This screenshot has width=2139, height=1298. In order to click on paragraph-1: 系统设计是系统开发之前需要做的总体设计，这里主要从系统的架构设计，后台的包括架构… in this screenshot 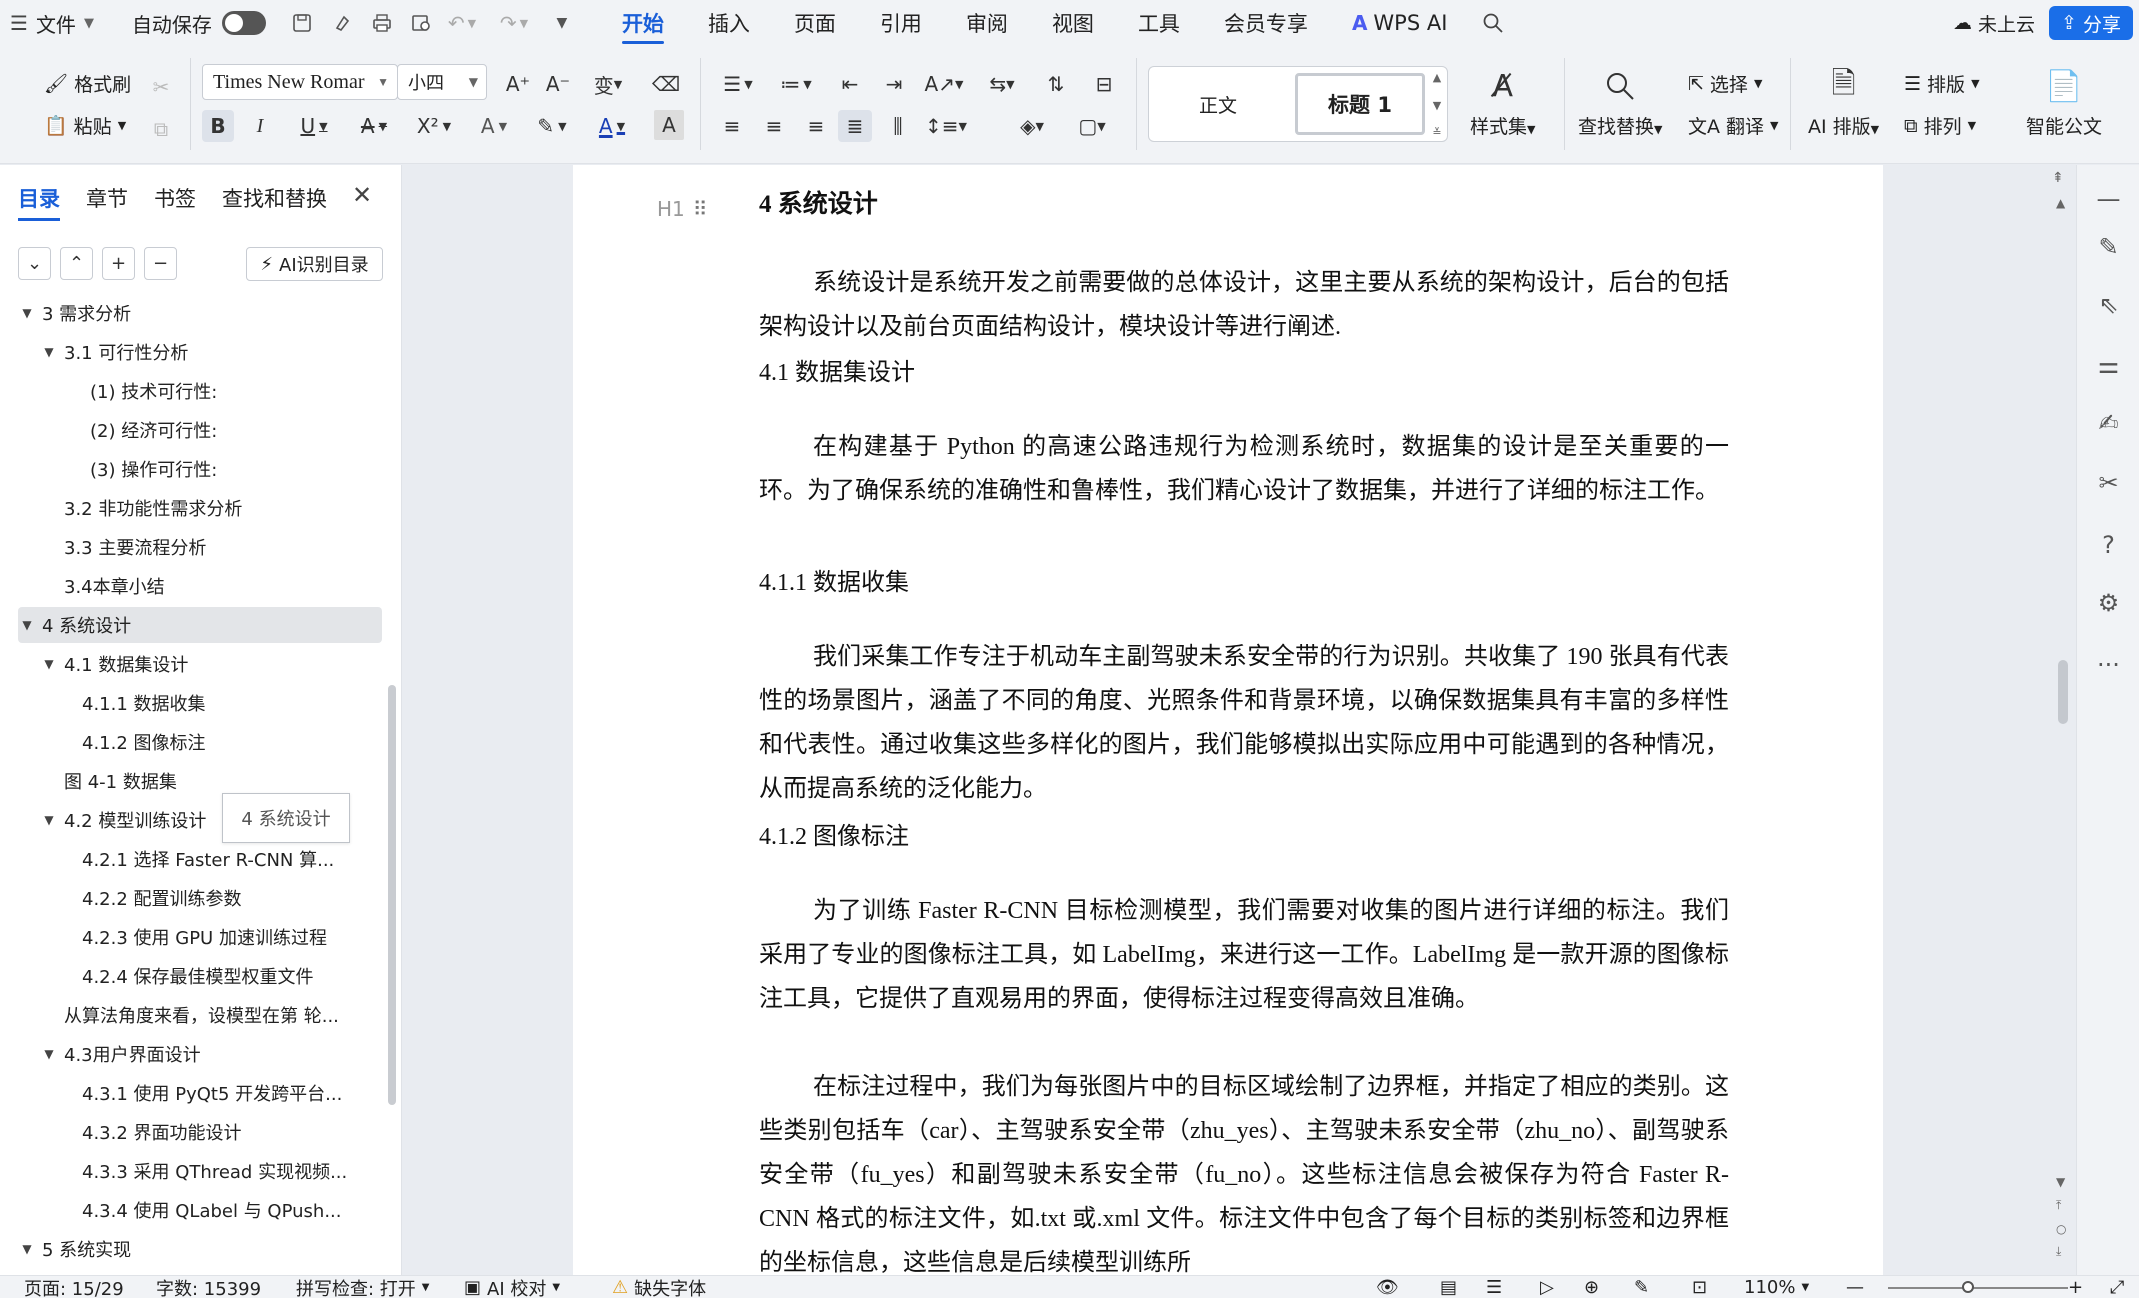, I will do `click(1244, 305)`.